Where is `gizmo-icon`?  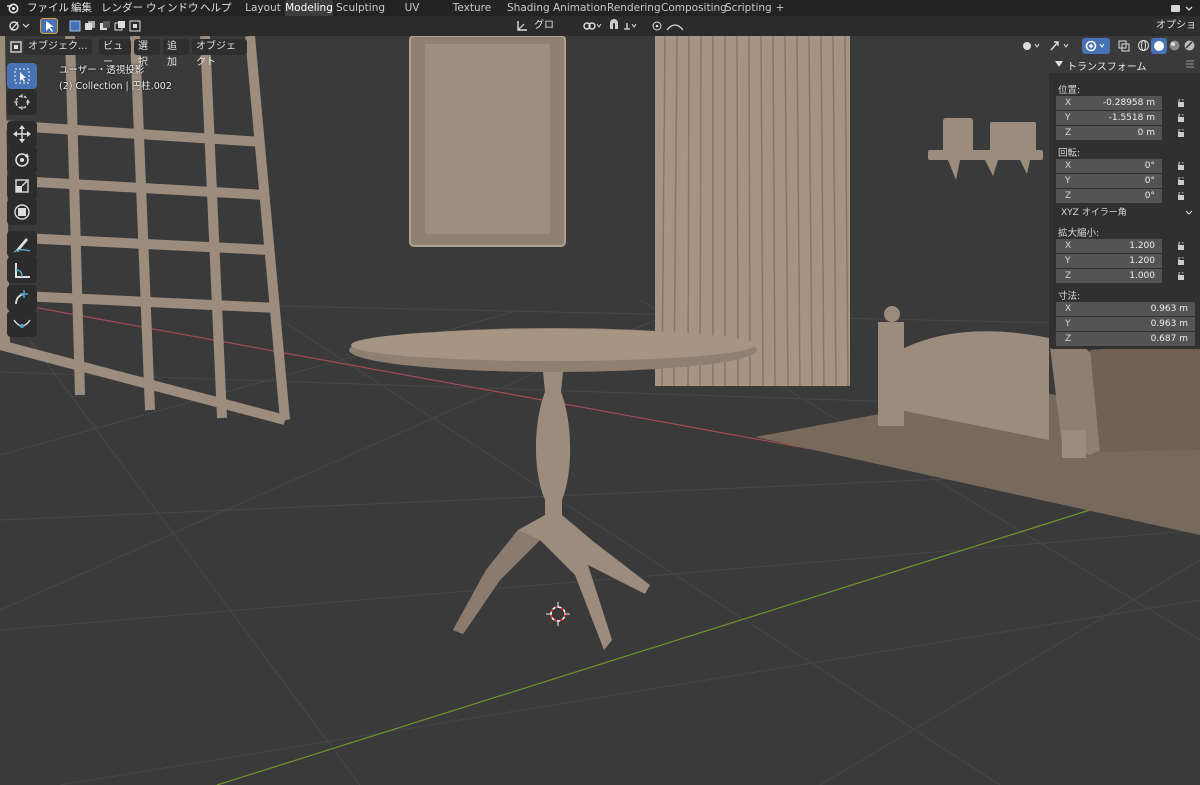
gizmo-icon is located at coordinates (1061, 46).